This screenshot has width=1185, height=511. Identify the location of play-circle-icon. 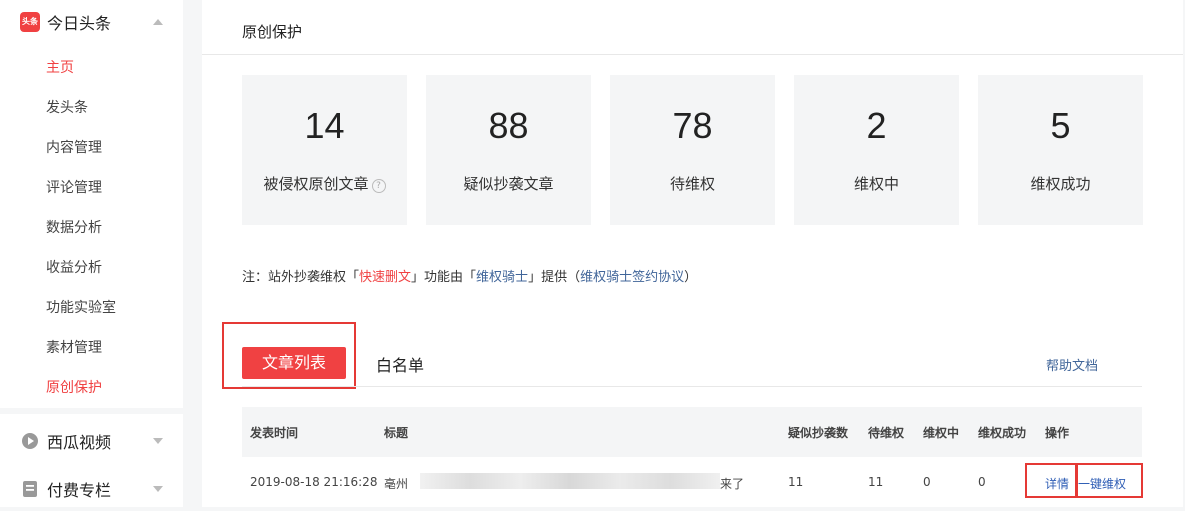
(30, 441).